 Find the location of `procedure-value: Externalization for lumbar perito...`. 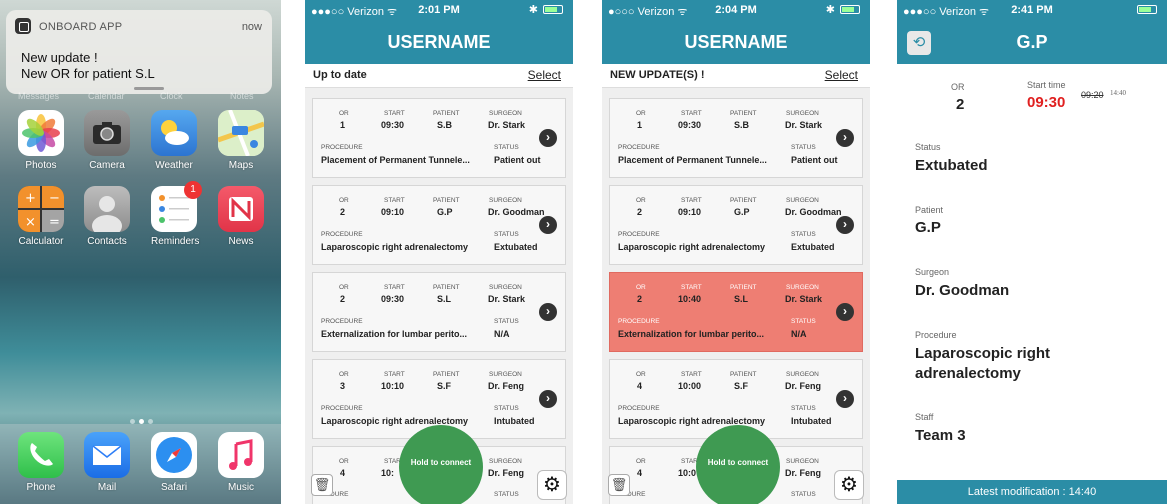

procedure-value: Externalization for lumbar perito... is located at coordinates (691, 334).